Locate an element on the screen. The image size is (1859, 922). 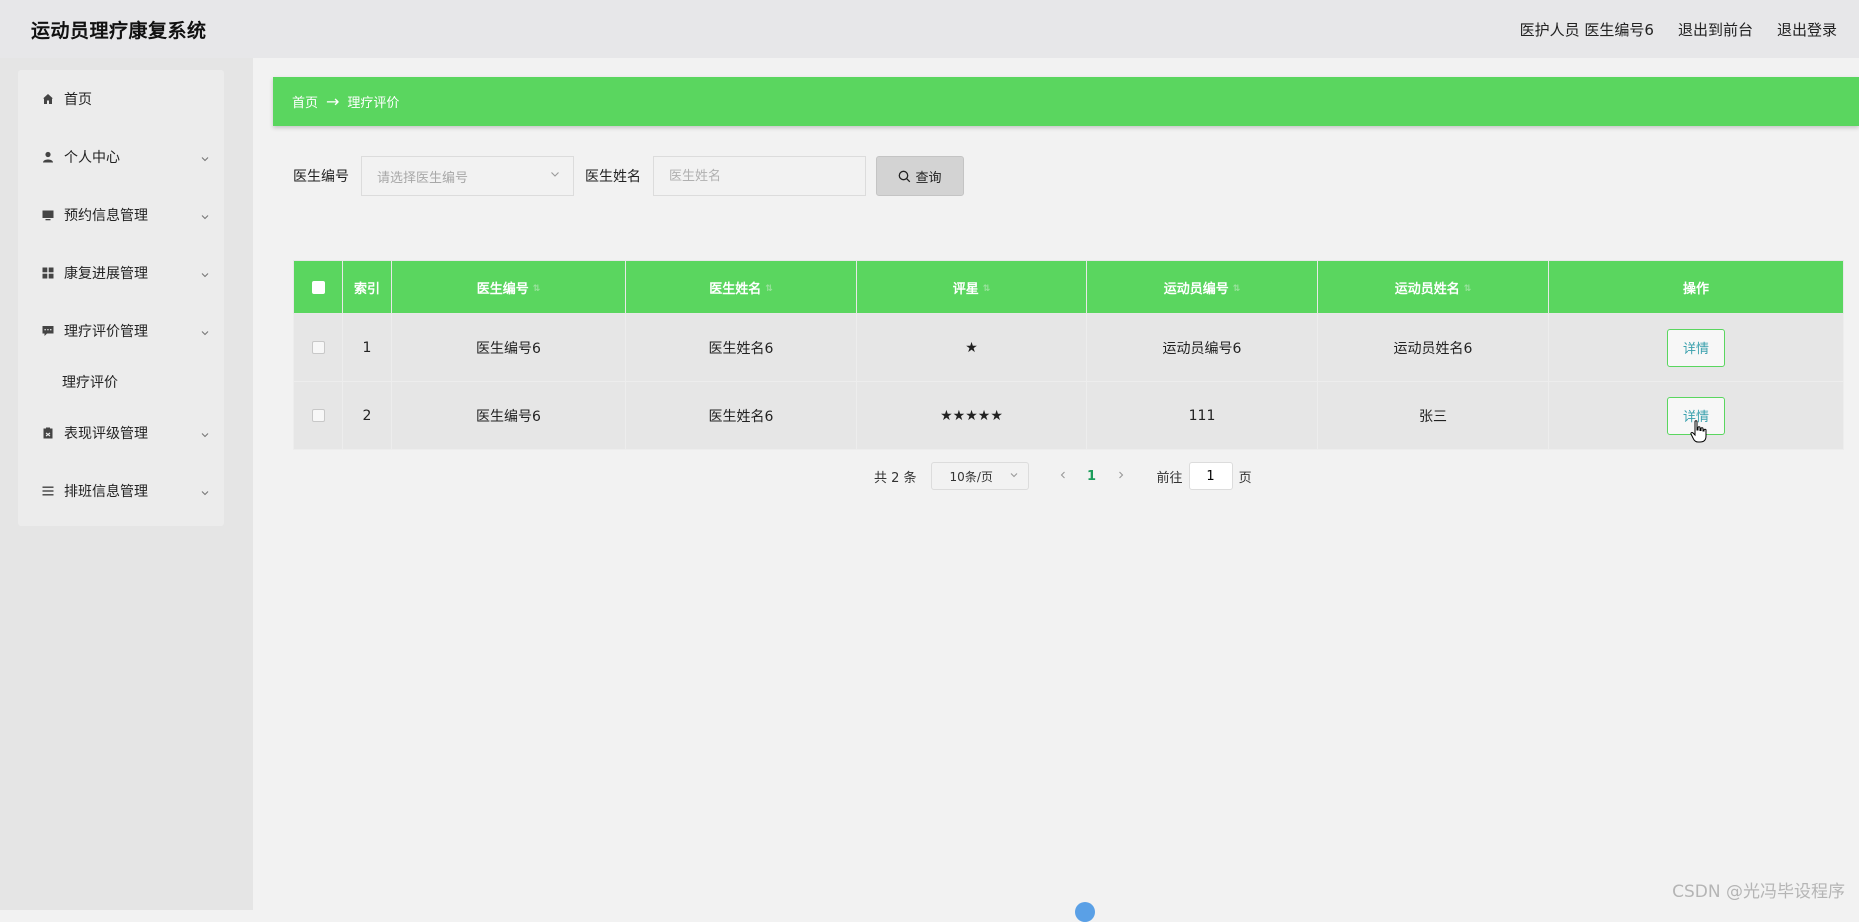
monitor-icon is located at coordinates (48, 215).